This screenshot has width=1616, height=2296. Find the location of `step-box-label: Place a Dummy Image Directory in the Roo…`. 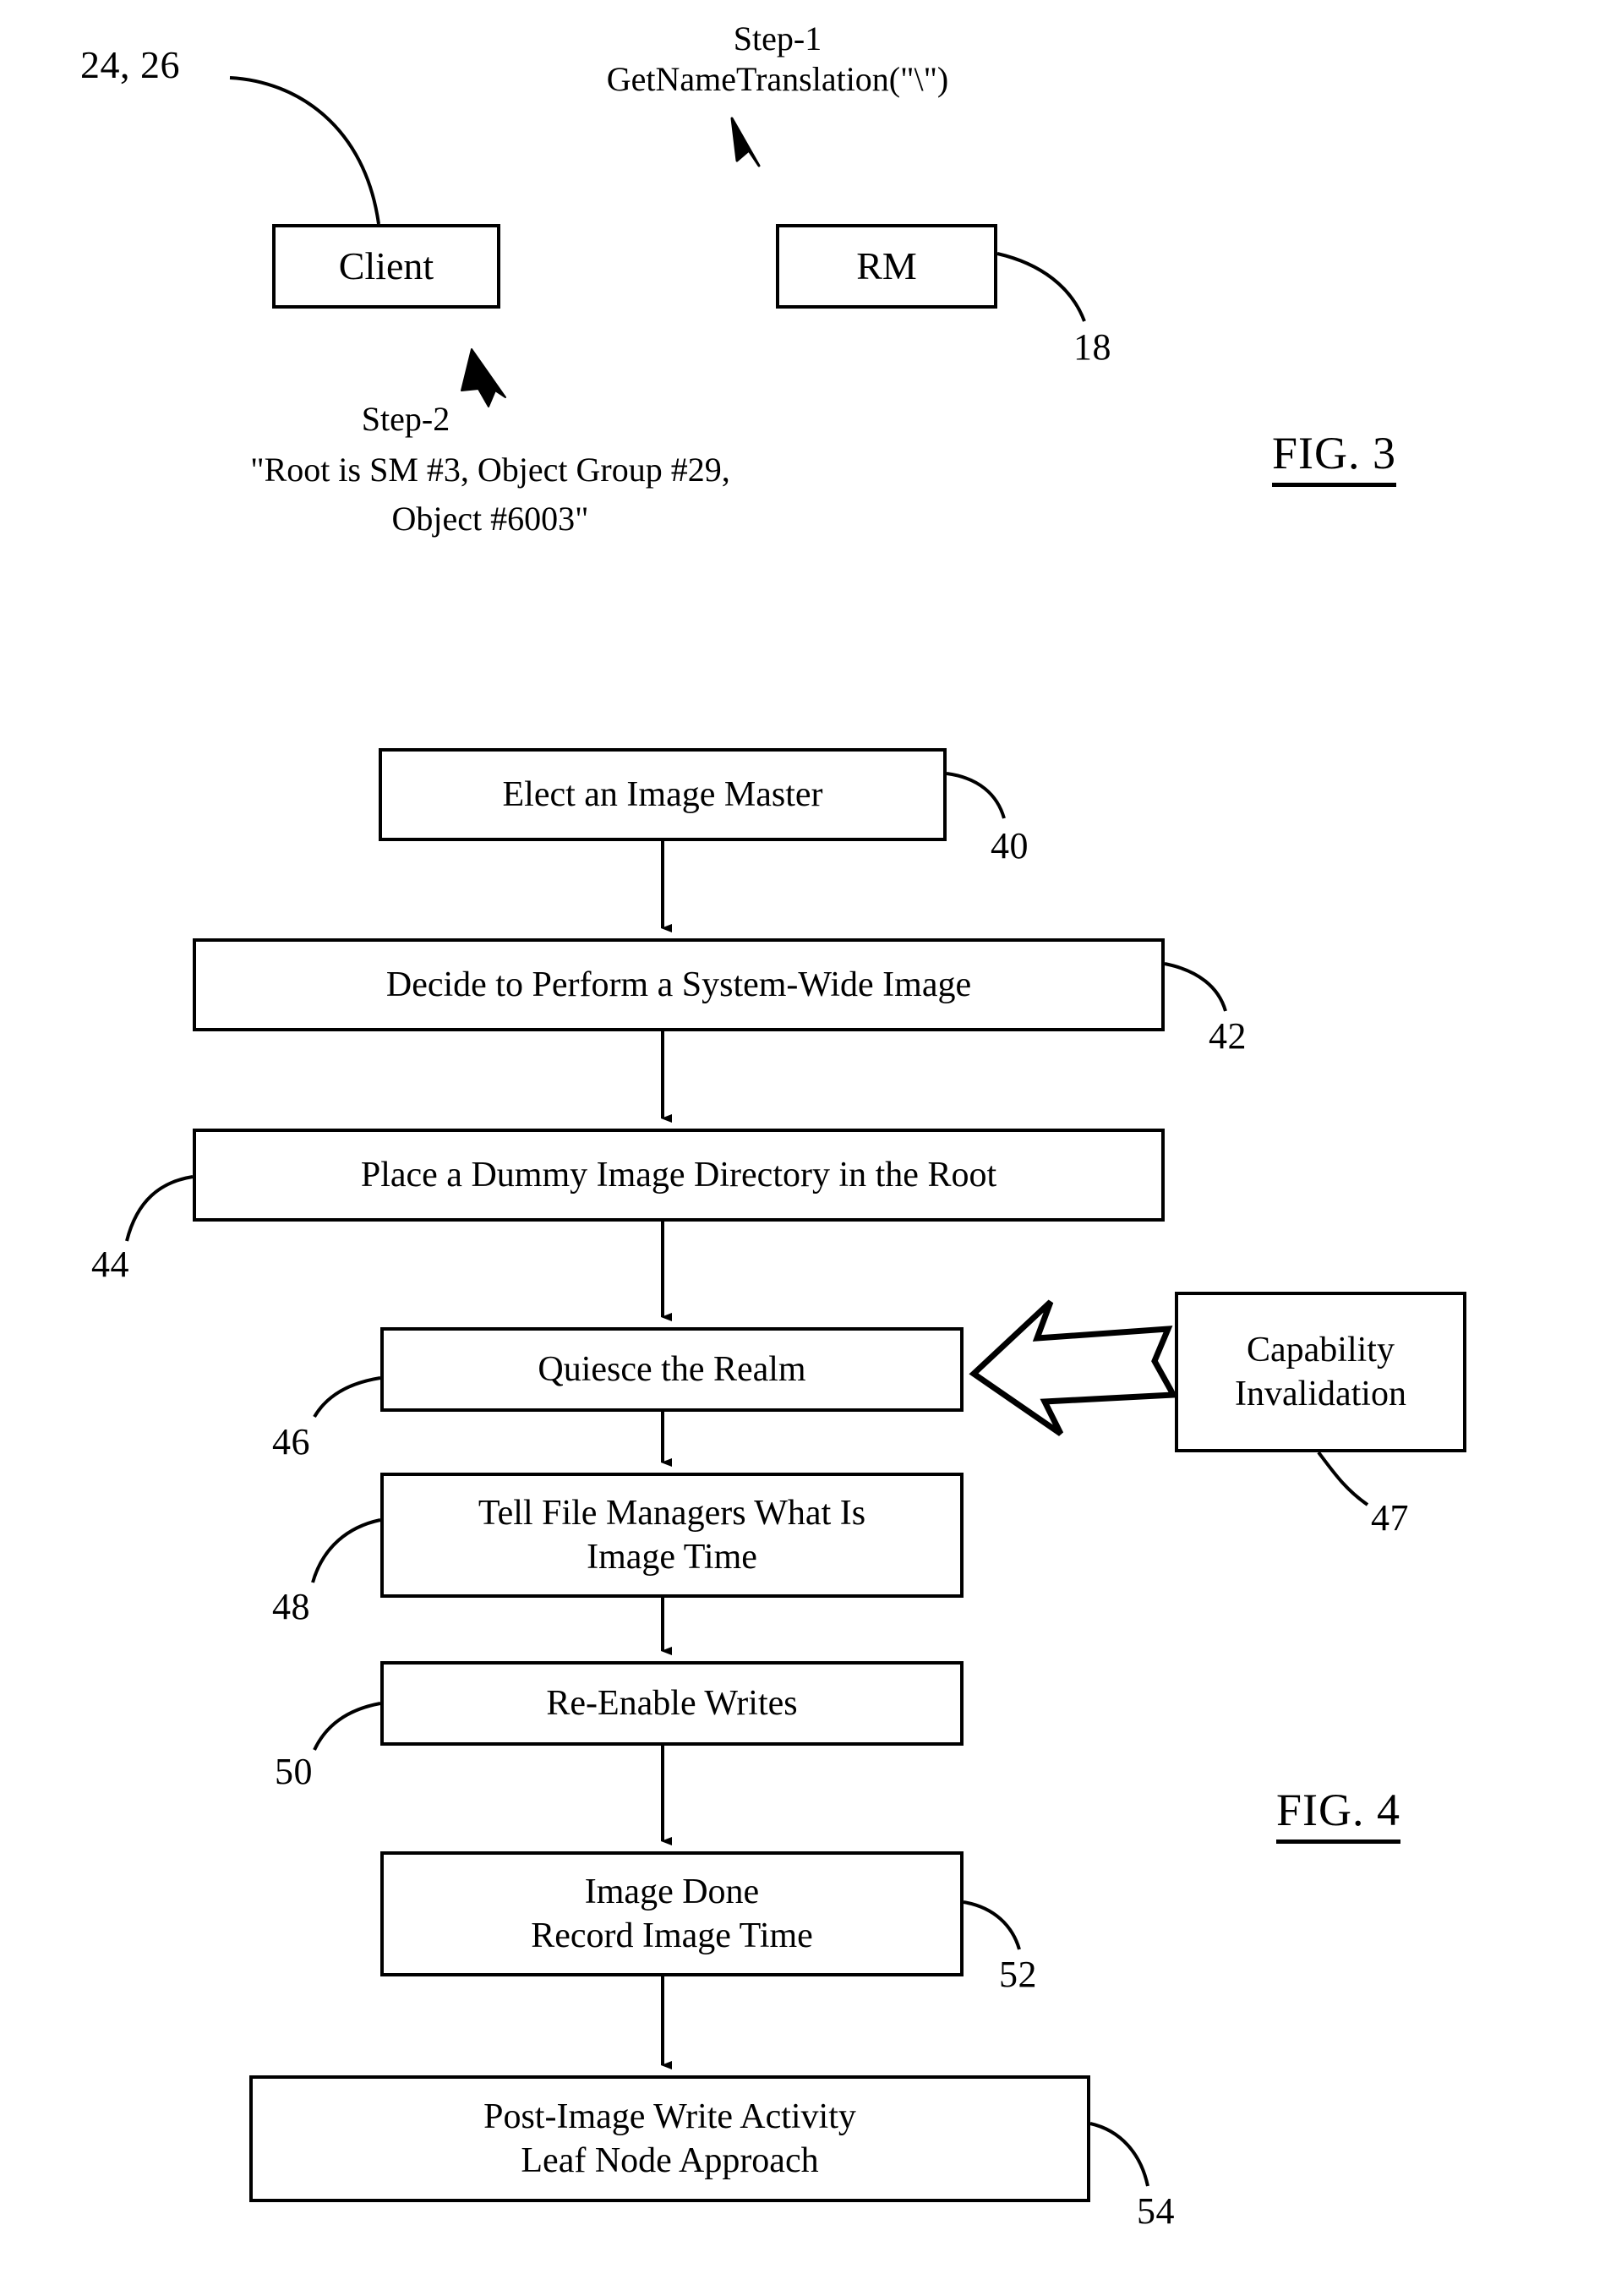

step-box-label: Place a Dummy Image Directory in the Roo… is located at coordinates (678, 1174).